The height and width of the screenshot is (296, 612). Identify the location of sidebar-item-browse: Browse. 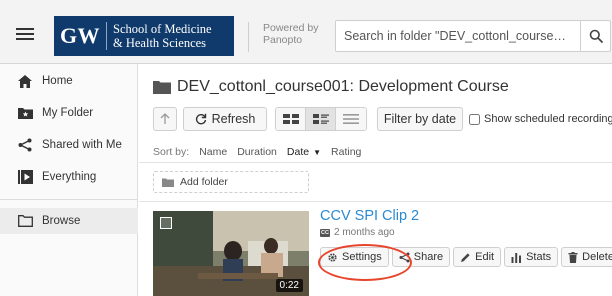
(69, 221).